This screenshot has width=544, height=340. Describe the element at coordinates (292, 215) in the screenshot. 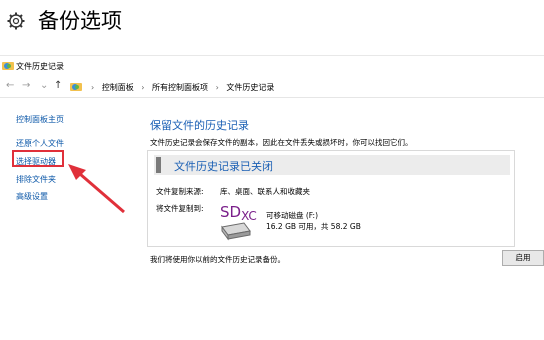

I see `drive-name: 可移动磁盘 (F:)` at that location.